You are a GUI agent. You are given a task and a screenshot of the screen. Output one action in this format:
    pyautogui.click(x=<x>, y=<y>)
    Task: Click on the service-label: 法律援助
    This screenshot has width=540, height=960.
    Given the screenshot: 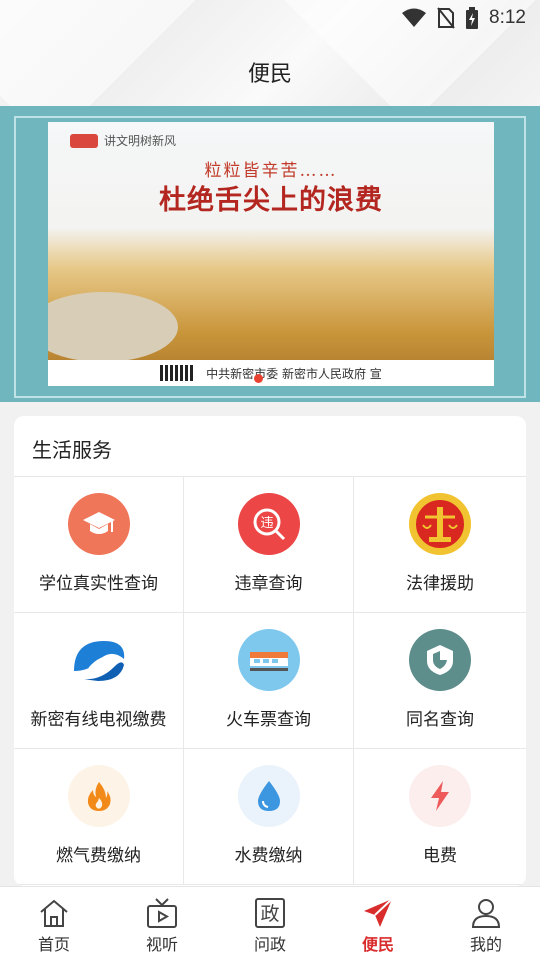 What is the action you would take?
    pyautogui.click(x=440, y=584)
    